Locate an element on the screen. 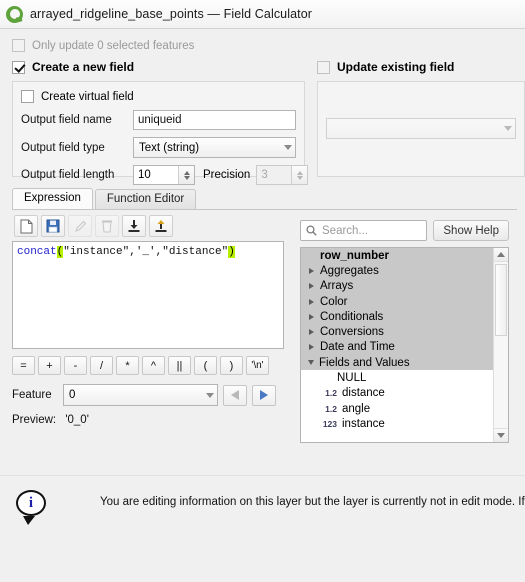 The height and width of the screenshot is (582, 525). output-field-length-value: 10 is located at coordinates (144, 175).